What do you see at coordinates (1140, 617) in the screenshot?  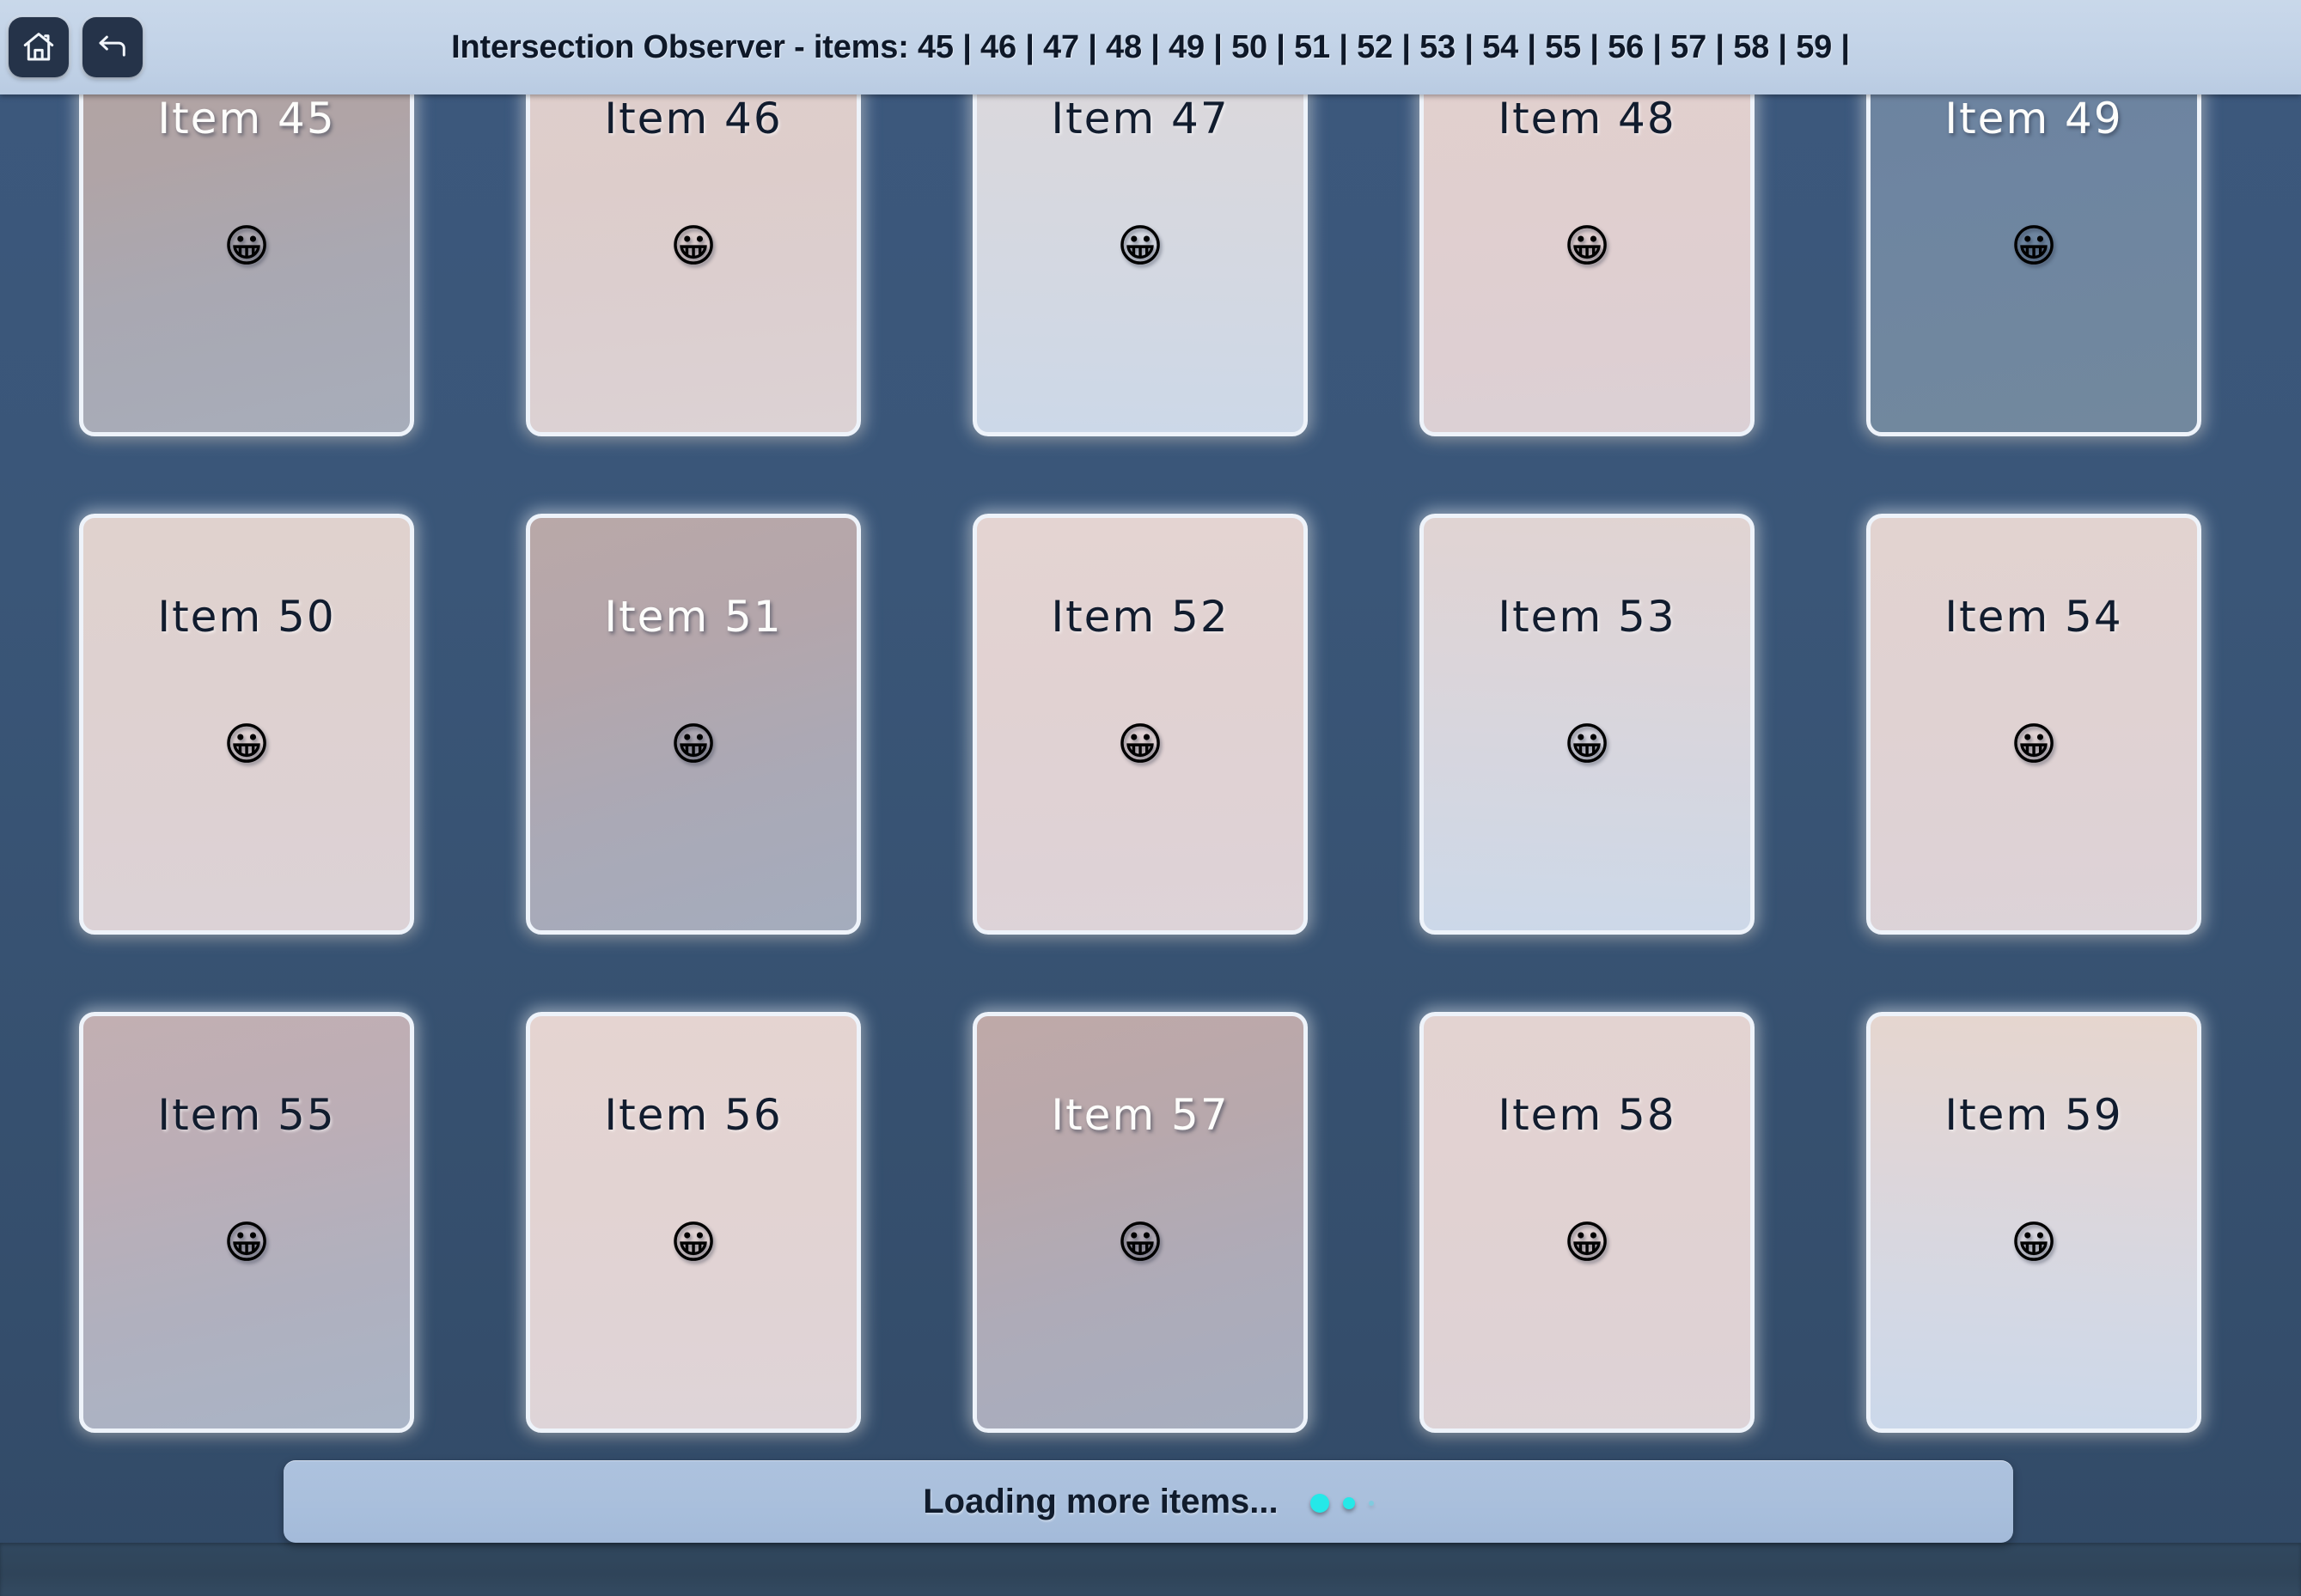 I see `item-card-label: Item 52` at bounding box center [1140, 617].